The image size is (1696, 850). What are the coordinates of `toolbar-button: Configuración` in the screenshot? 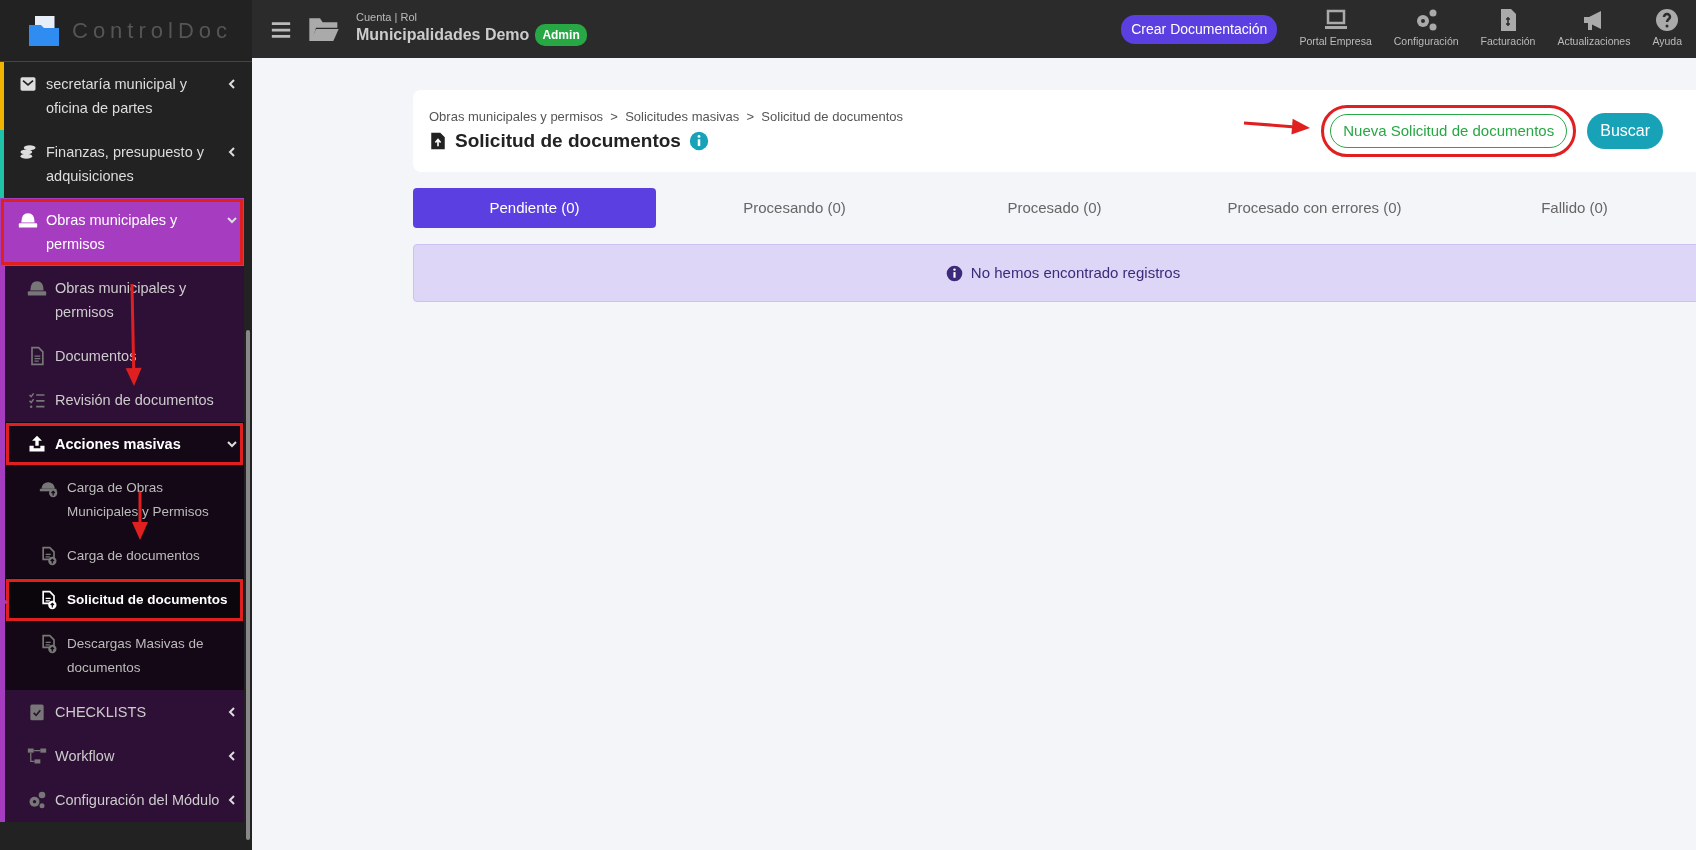 It's located at (1426, 29).